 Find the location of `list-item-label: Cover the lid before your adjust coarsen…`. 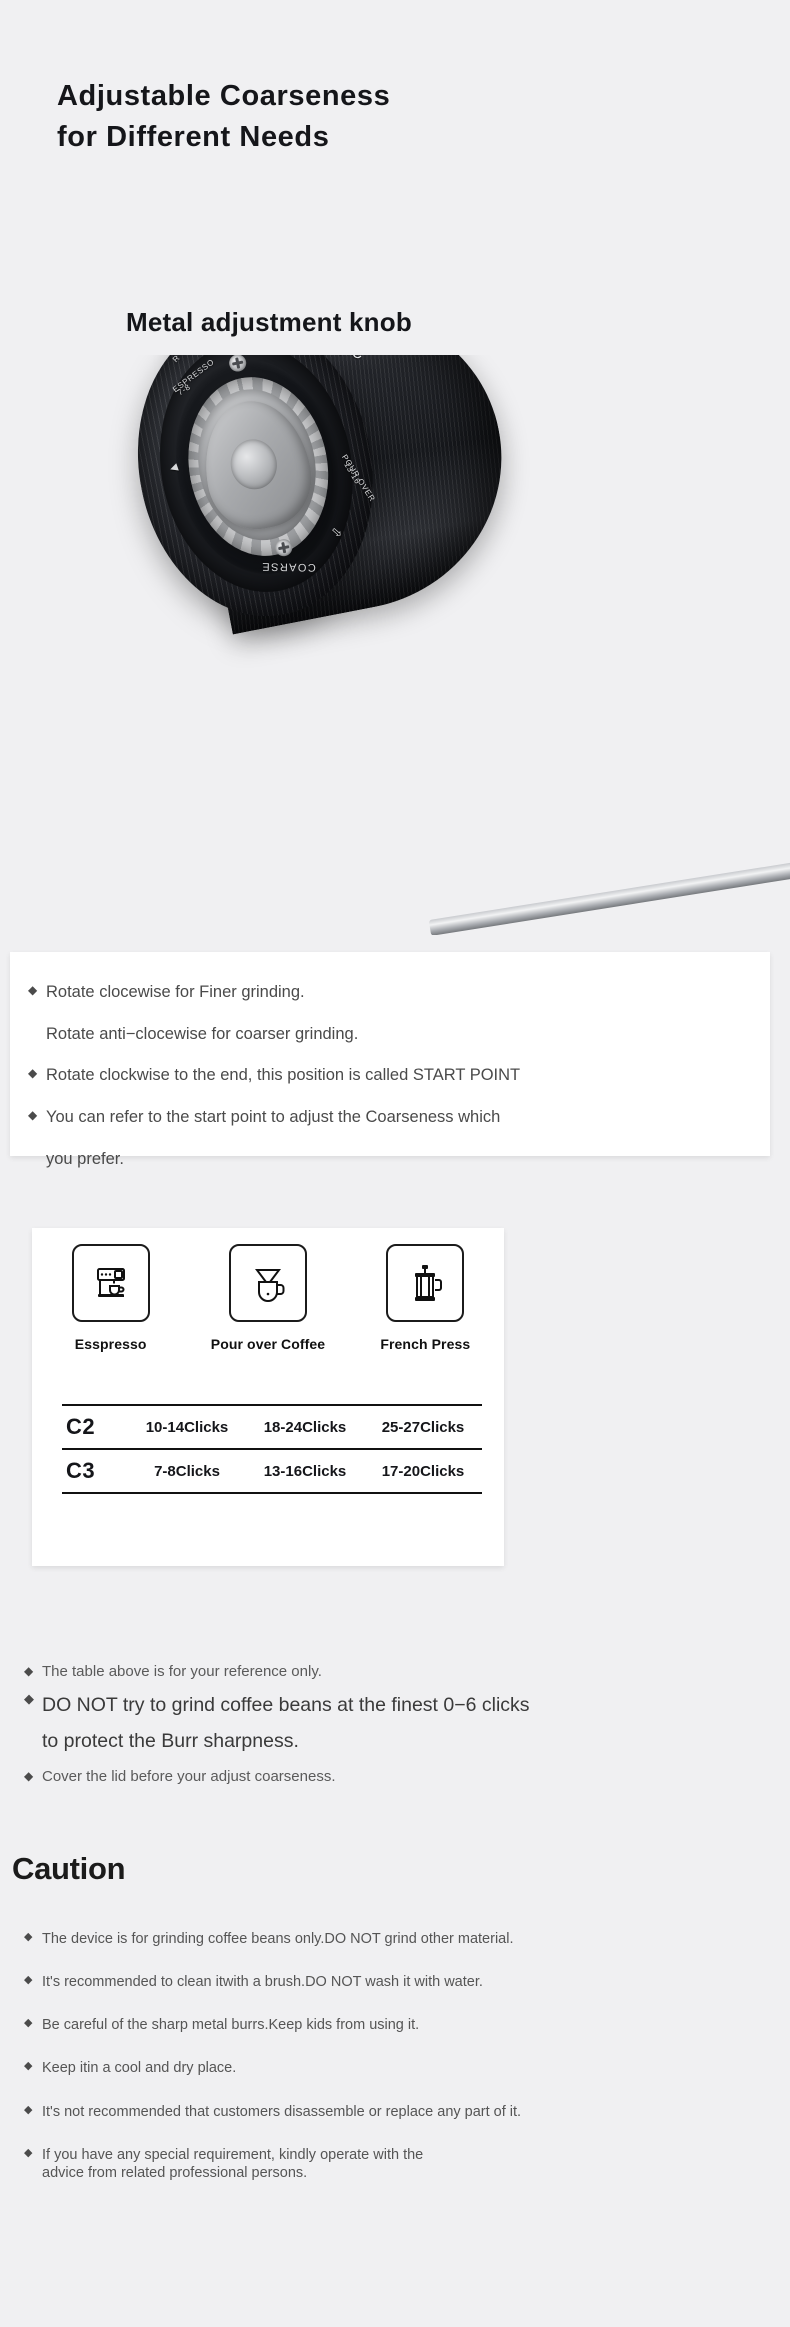

list-item-label: Cover the lid before your adjust coarsen… is located at coordinates (189, 1777).